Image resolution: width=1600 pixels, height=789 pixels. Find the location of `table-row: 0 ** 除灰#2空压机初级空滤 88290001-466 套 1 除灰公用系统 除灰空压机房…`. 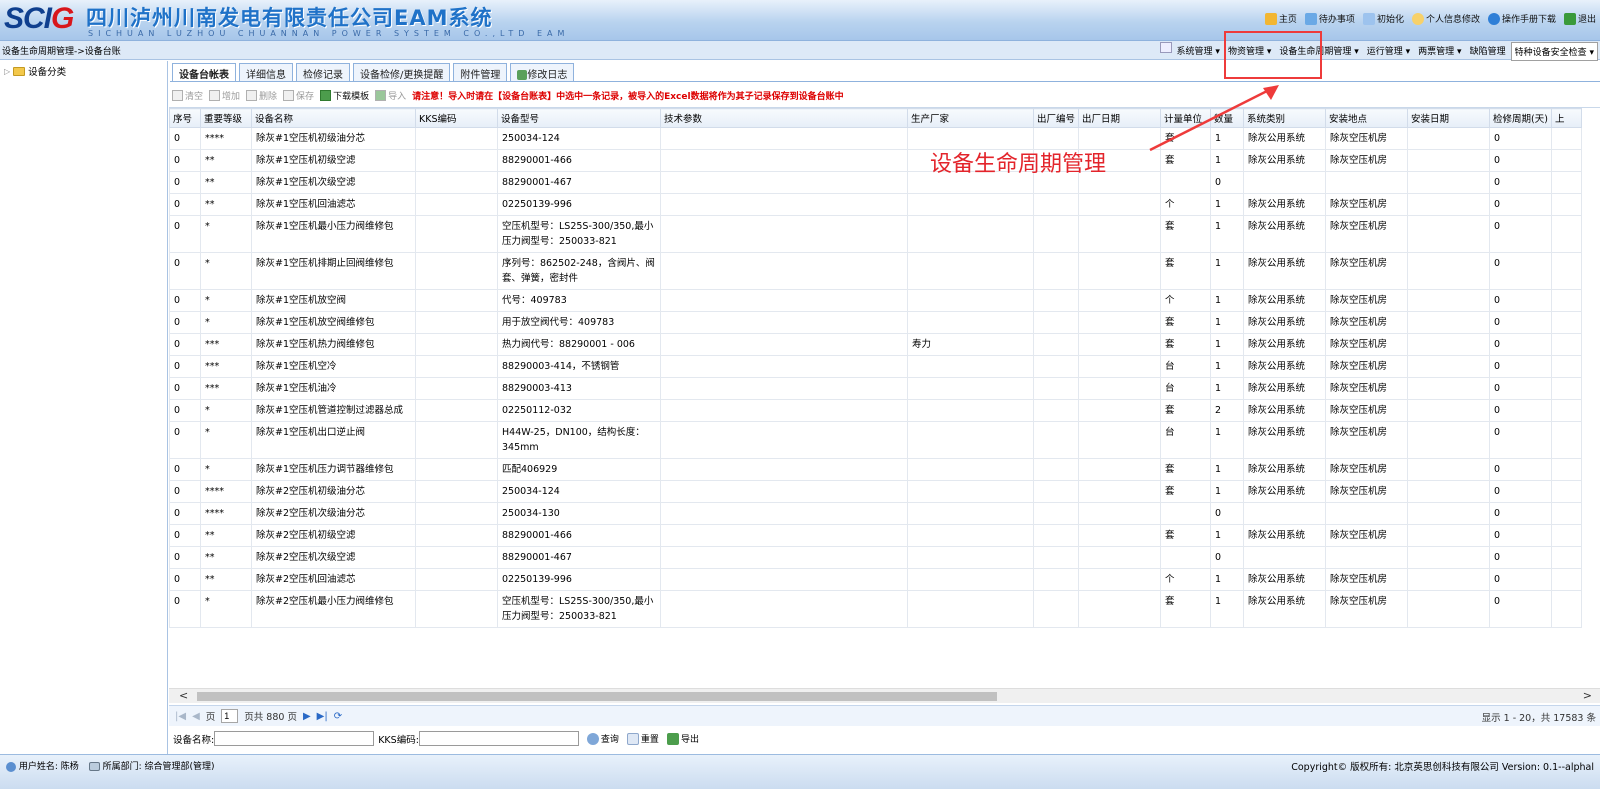

table-row: 0 ** 除灰#2空压机初级空滤 88290001-466 套 1 除灰公用系统 除灰空压机房… is located at coordinates (875, 535).